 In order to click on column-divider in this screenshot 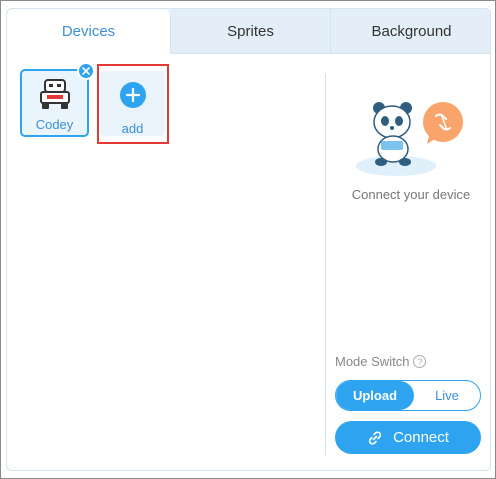, I will do `click(325, 264)`.